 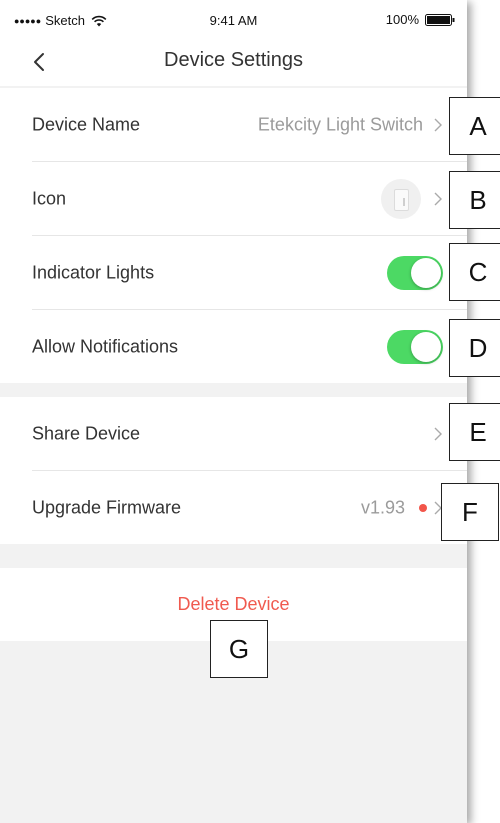 What do you see at coordinates (415, 346) in the screenshot?
I see `allow-notifications-toggle` at bounding box center [415, 346].